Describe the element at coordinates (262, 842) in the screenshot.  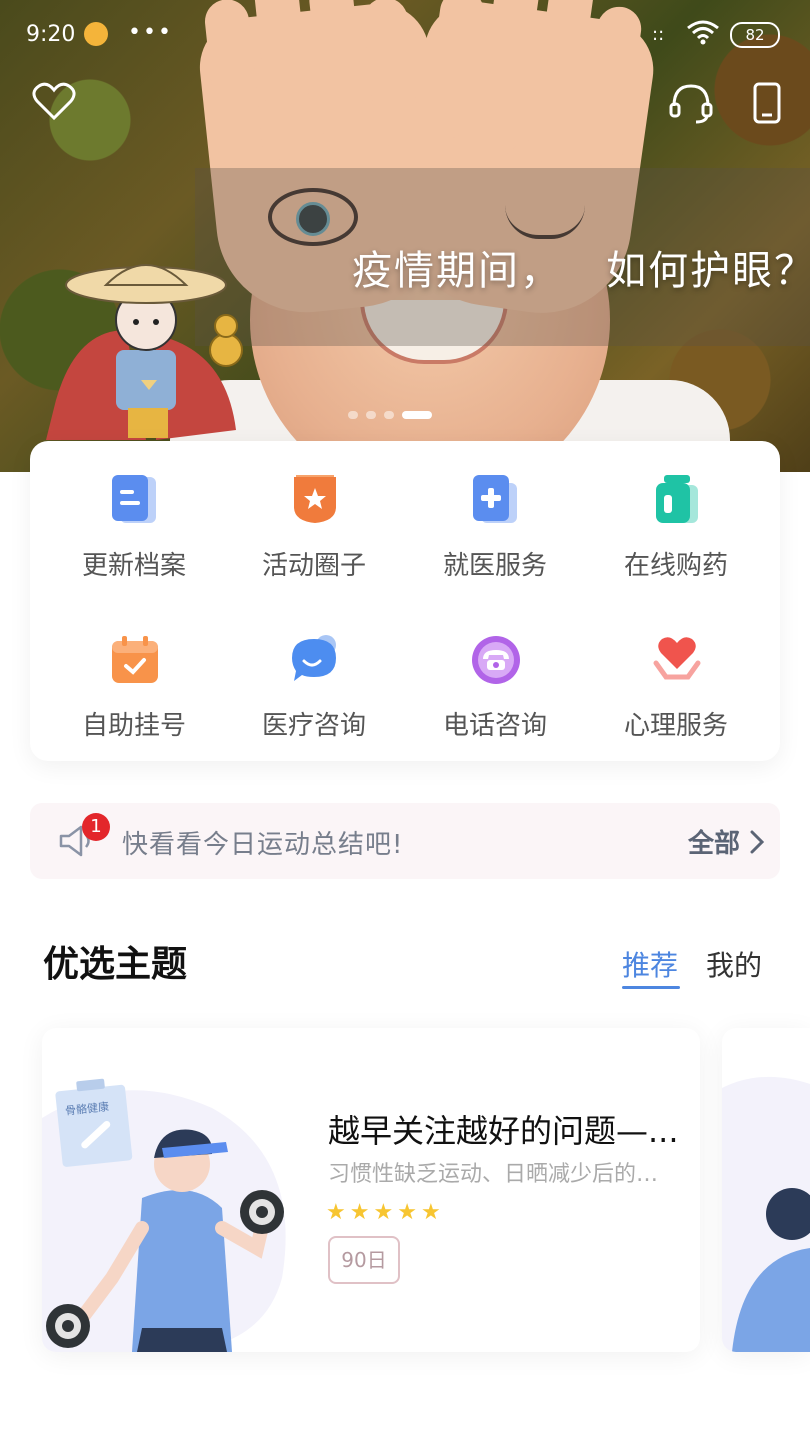
I see `notice-text: 快看看今日运动总结吧!` at that location.